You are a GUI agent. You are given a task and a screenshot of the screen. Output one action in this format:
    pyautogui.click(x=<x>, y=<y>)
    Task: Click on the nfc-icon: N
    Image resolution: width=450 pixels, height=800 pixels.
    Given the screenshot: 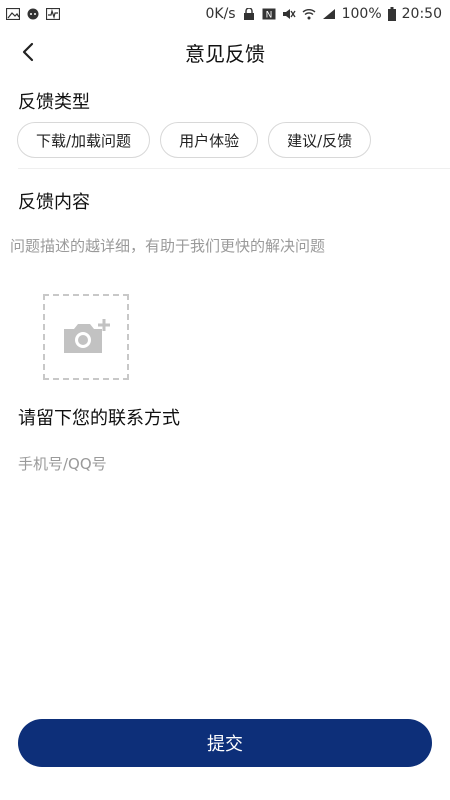 What is the action you would take?
    pyautogui.click(x=269, y=14)
    